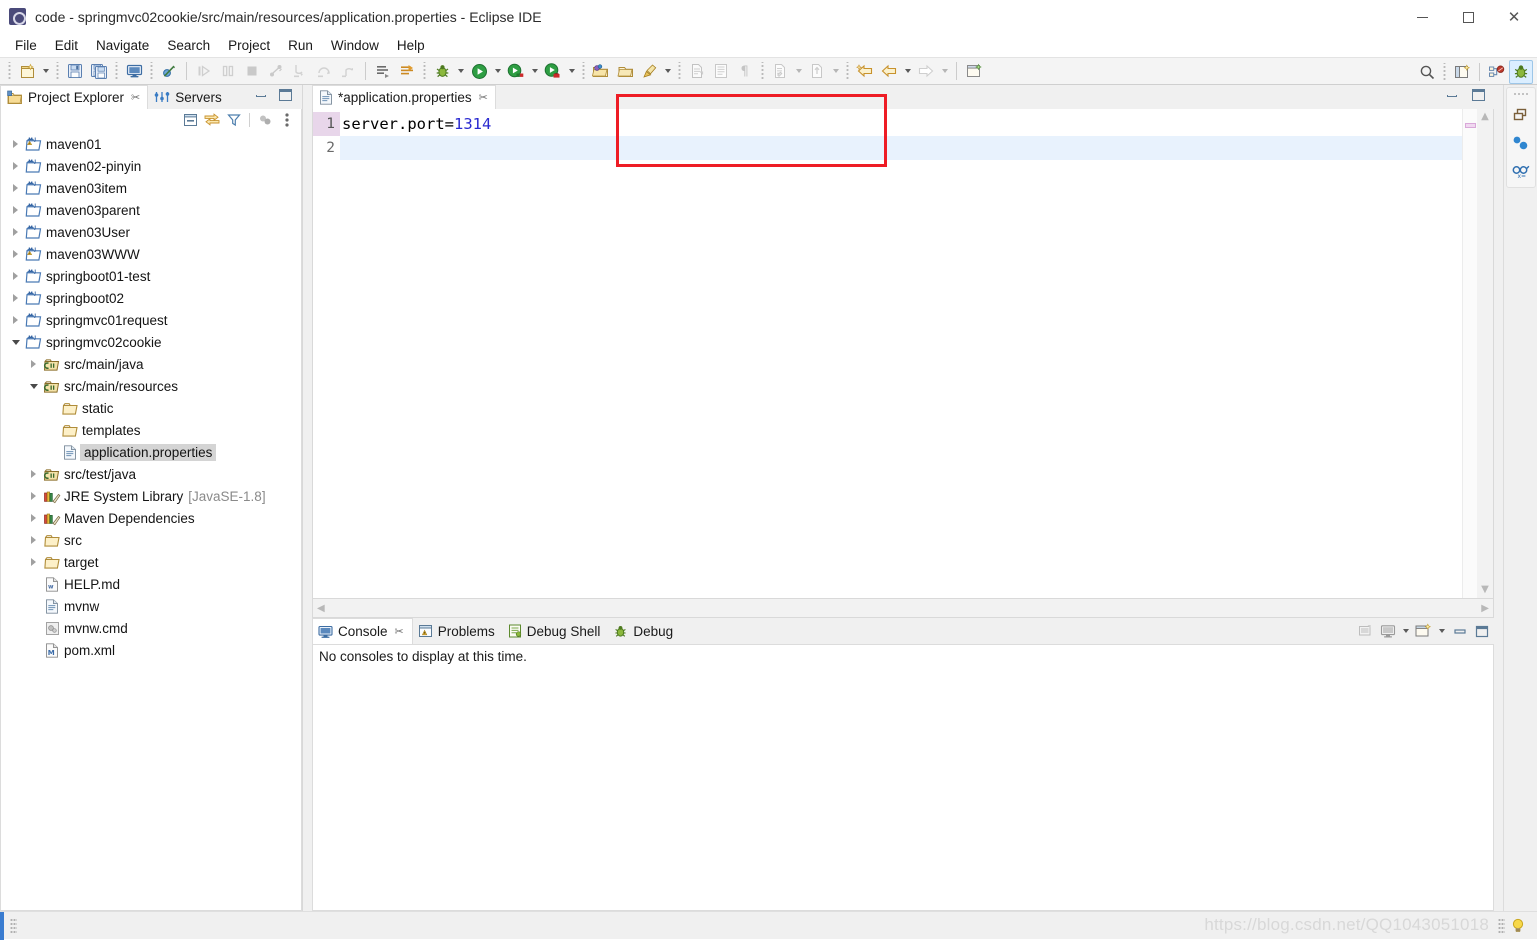 This screenshot has height=940, width=1537. I want to click on menu-edit: Edit, so click(66, 45).